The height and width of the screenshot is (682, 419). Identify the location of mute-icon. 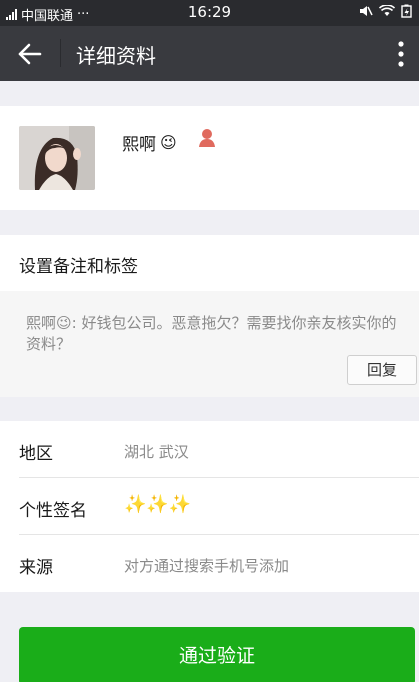
(366, 11).